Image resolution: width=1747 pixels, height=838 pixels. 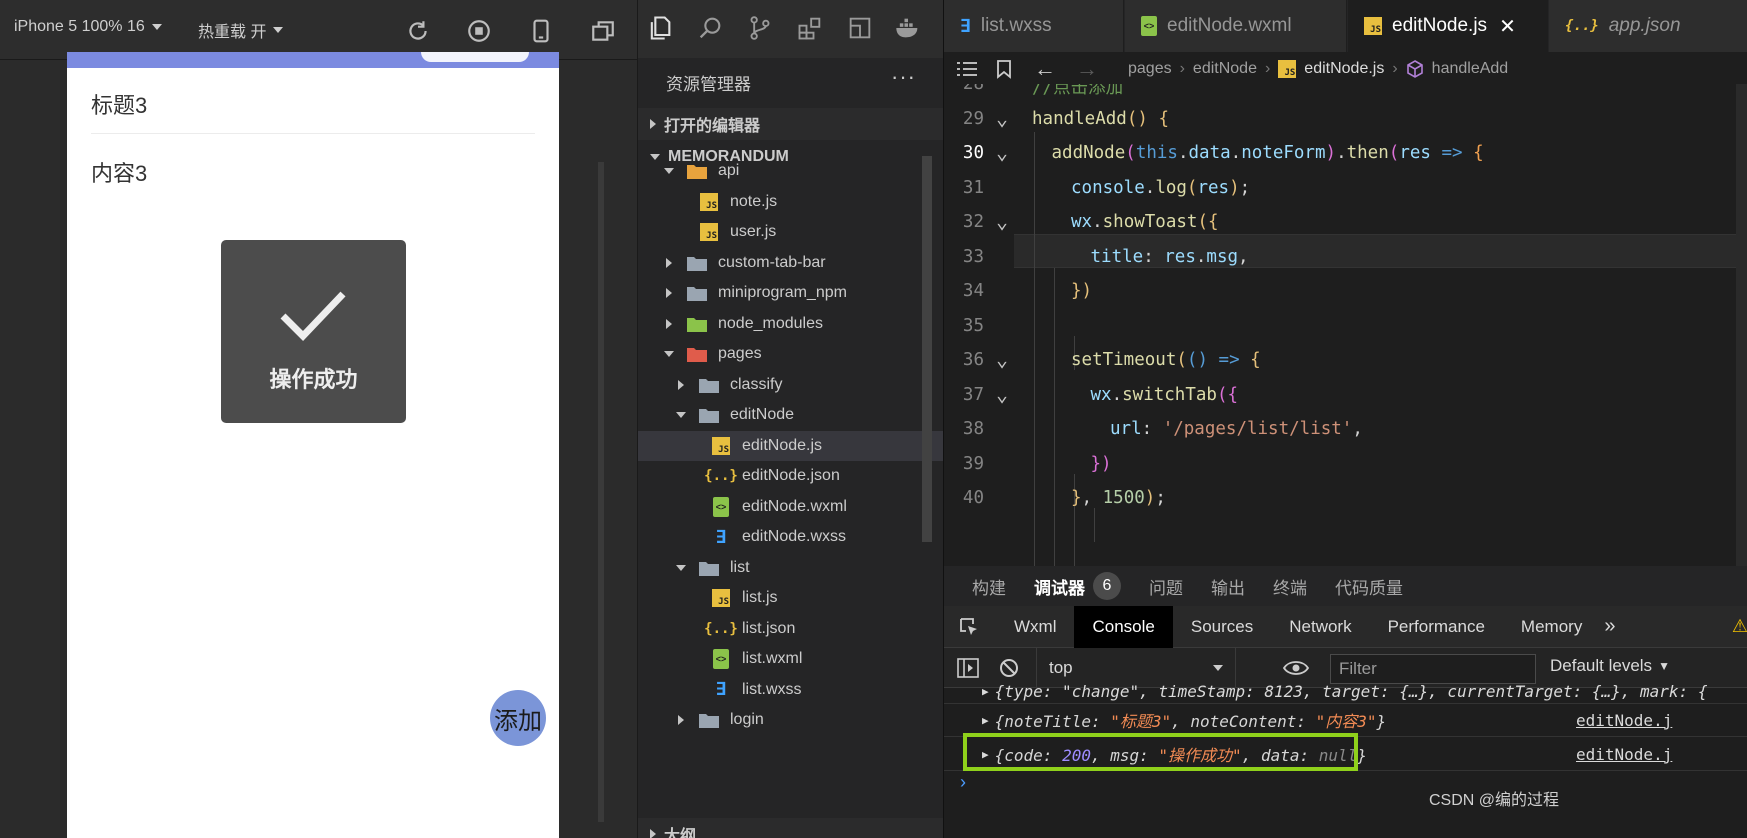 I want to click on tree-item: editNode, so click(x=791, y=415).